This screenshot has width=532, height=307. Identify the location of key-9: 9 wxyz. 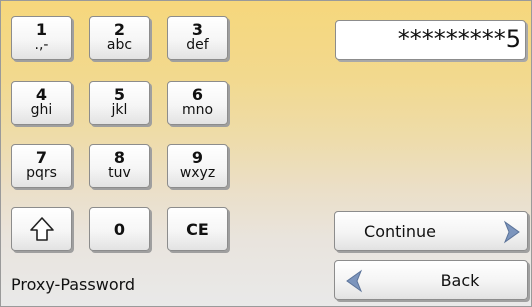
(197, 166).